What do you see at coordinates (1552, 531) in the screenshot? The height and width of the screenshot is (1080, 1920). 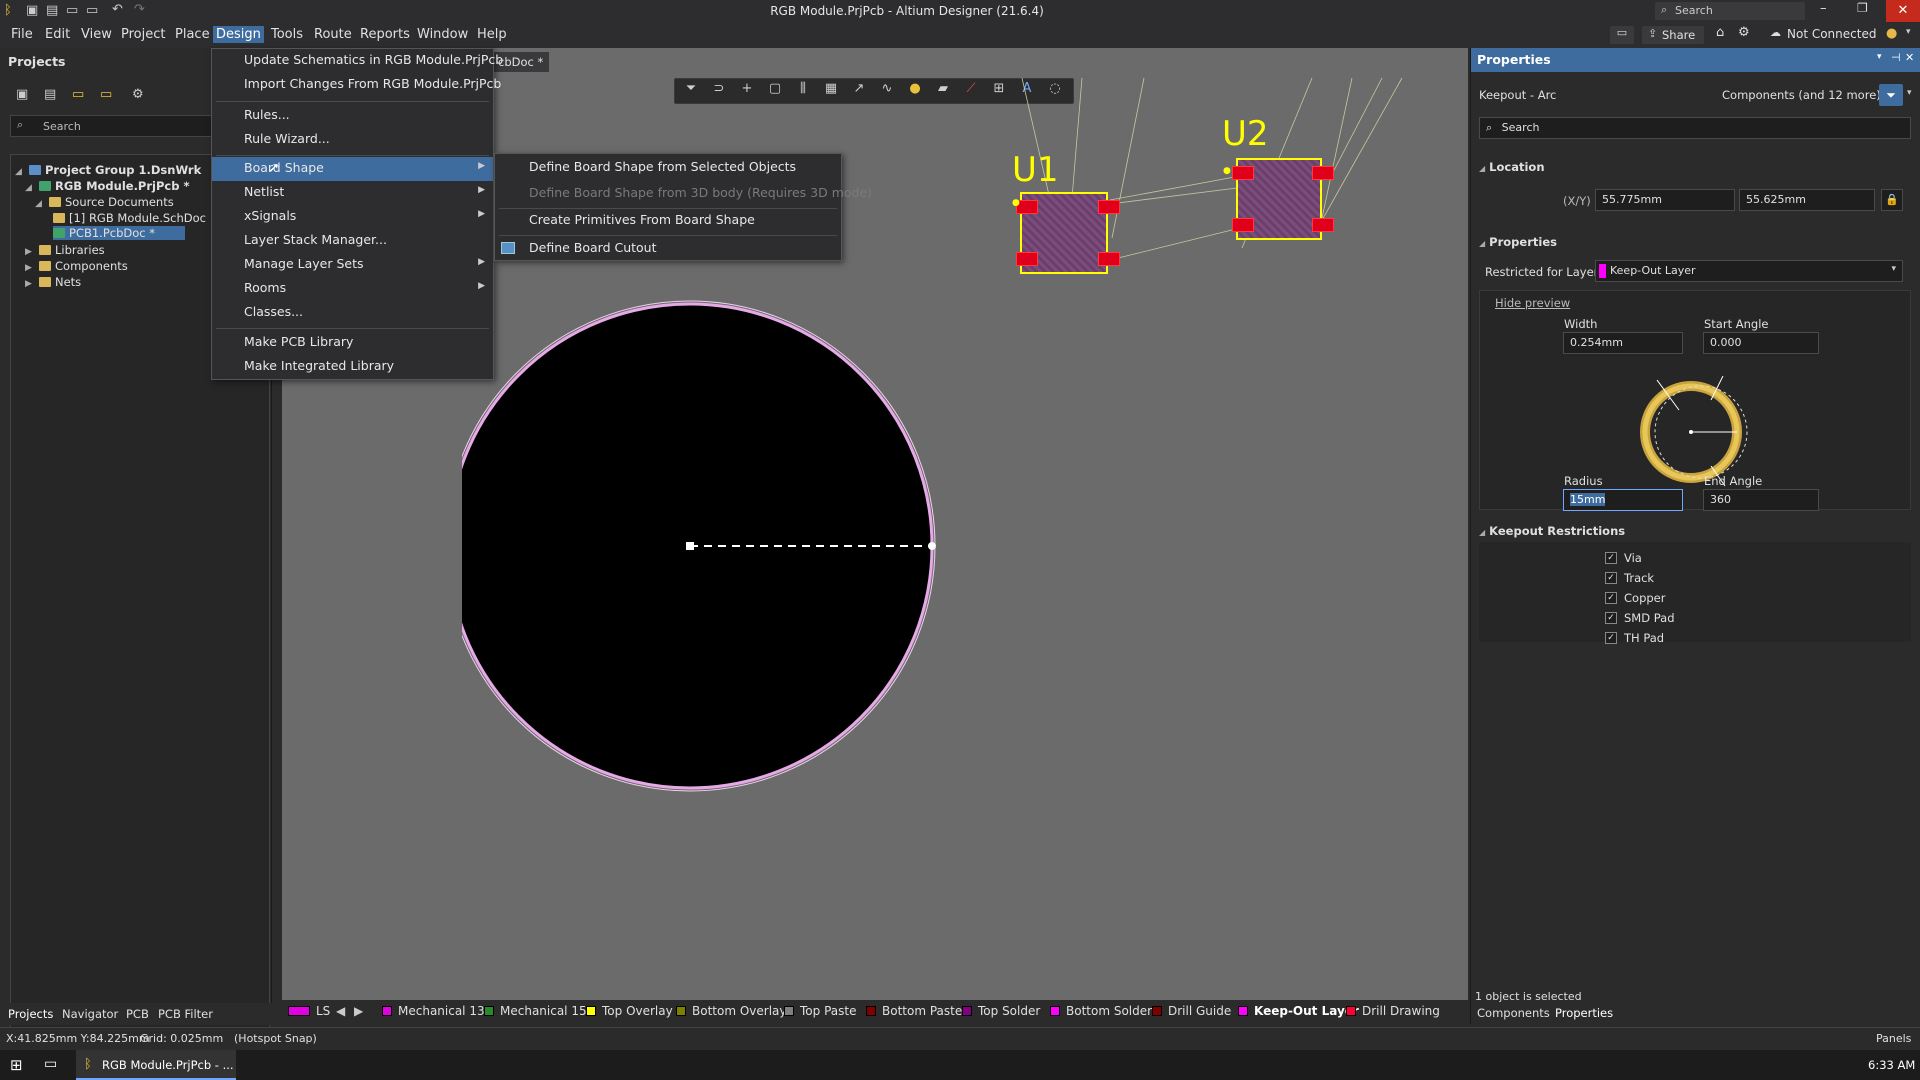 I see `keepout-section-header: ◢ Keepout Restrictions` at bounding box center [1552, 531].